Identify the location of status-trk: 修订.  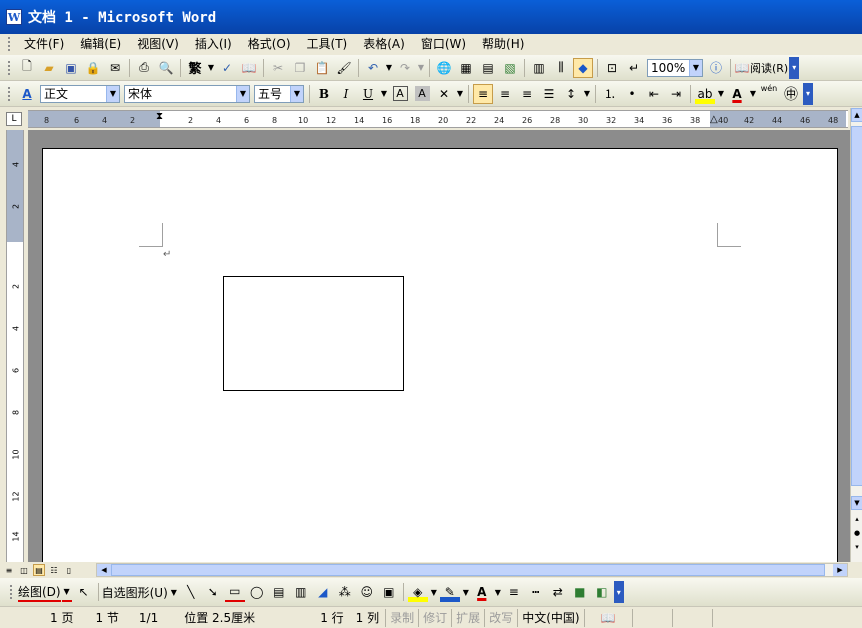
(434, 617).